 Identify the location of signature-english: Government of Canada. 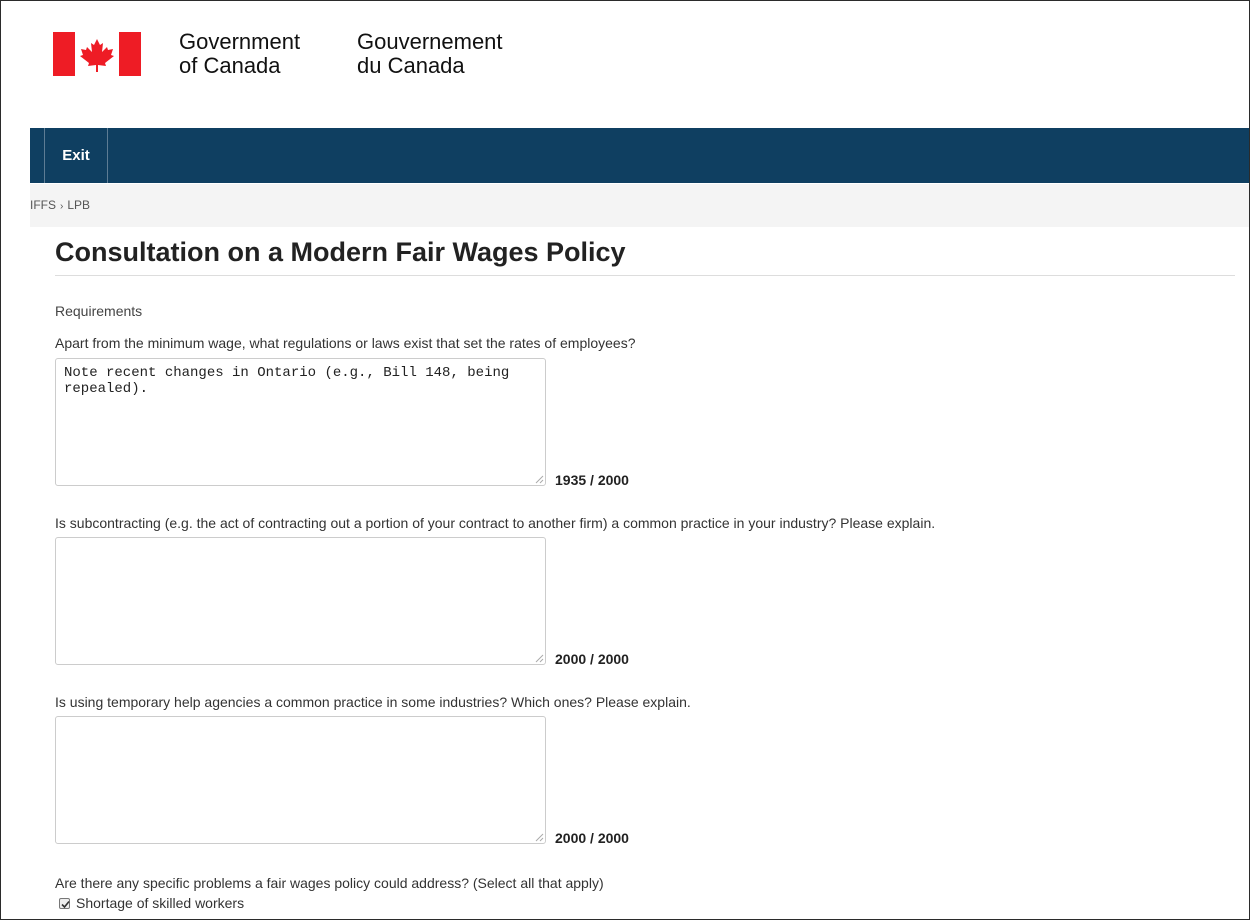
(239, 54).